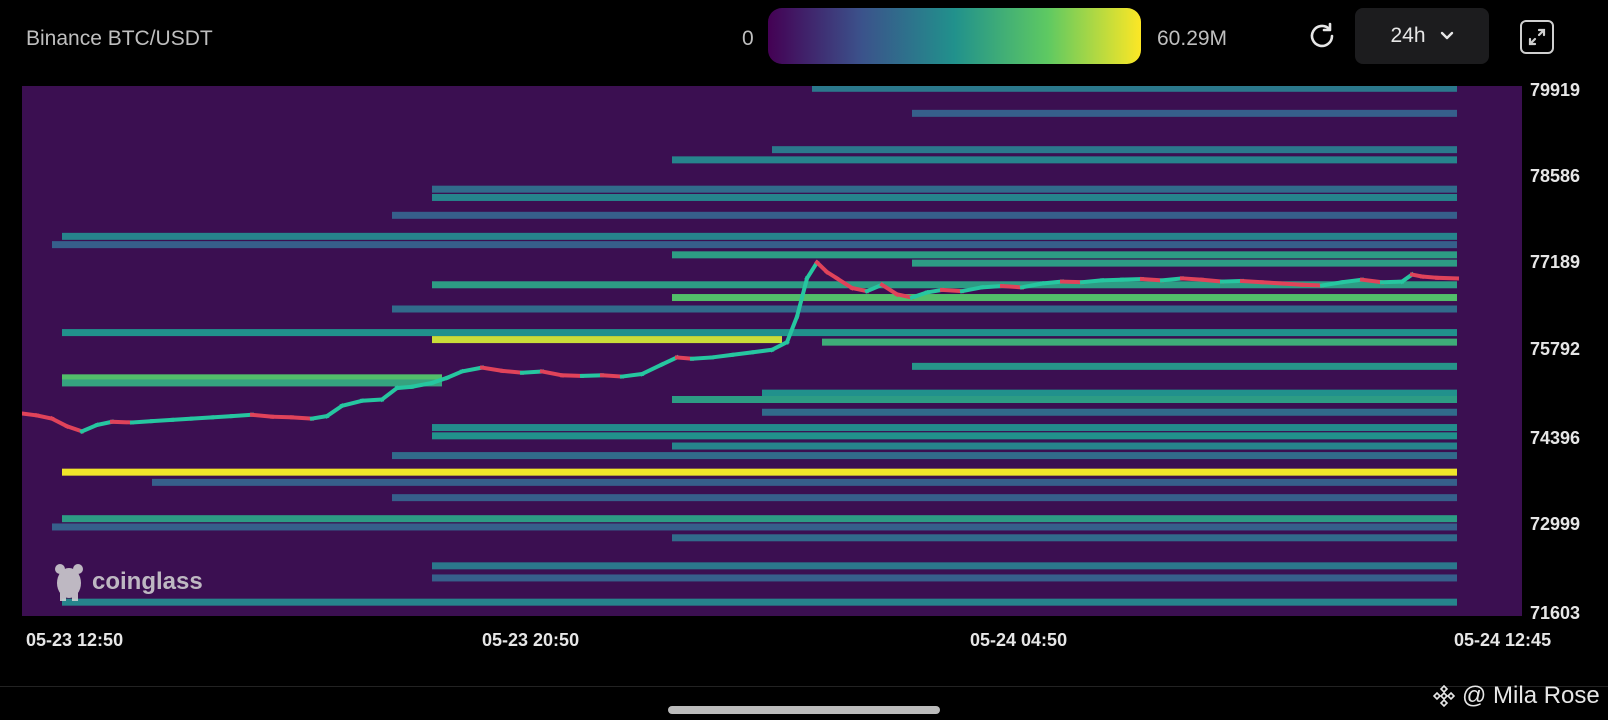 The height and width of the screenshot is (720, 1608). Describe the element at coordinates (1446, 35) in the screenshot. I see `chevron-down-icon` at that location.